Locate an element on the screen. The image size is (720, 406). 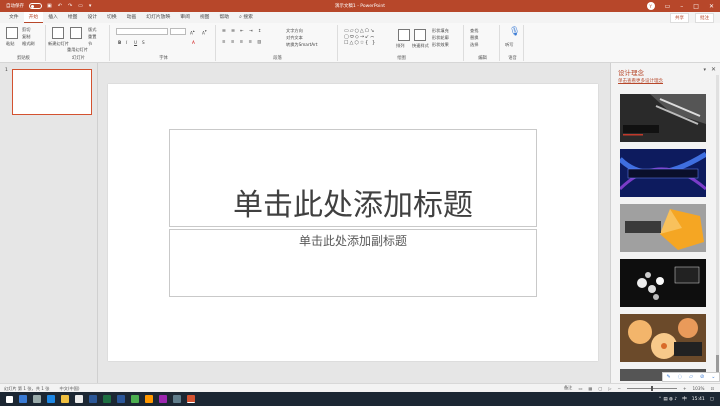
convert-smartart-button: 转换为SmartArt is located at coordinates (301, 45).